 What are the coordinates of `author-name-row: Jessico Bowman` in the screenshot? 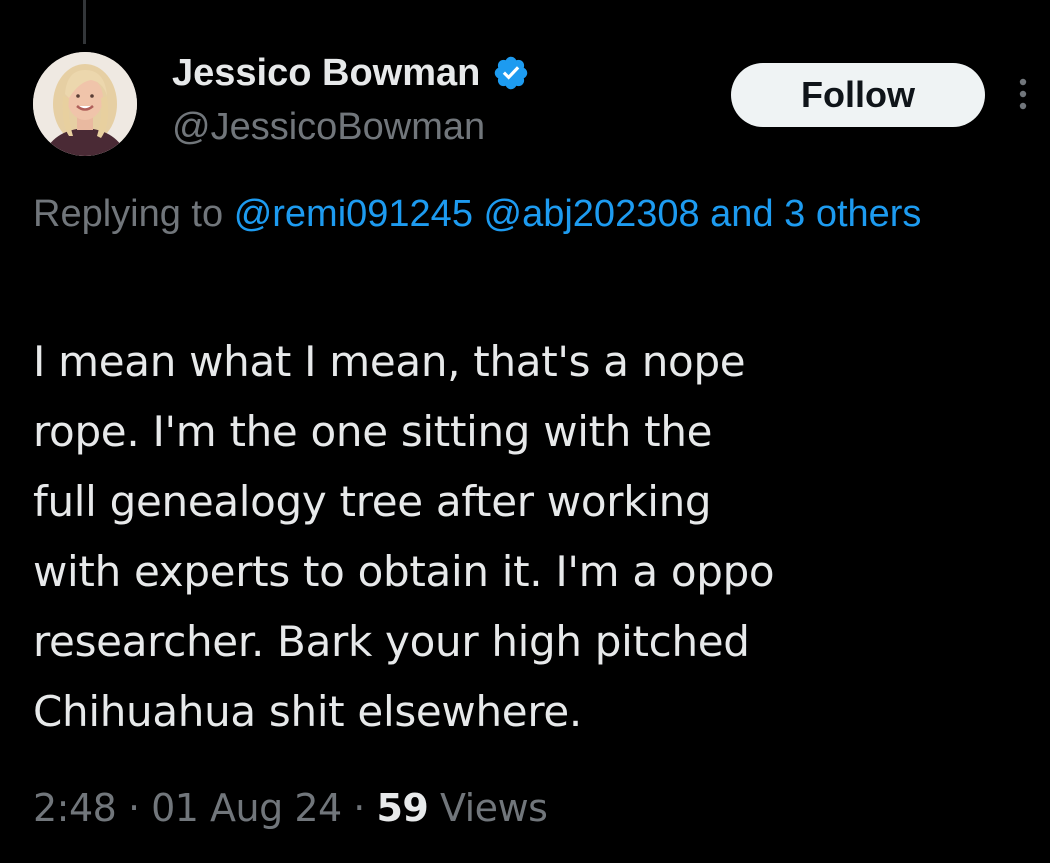 It's located at (351, 73).